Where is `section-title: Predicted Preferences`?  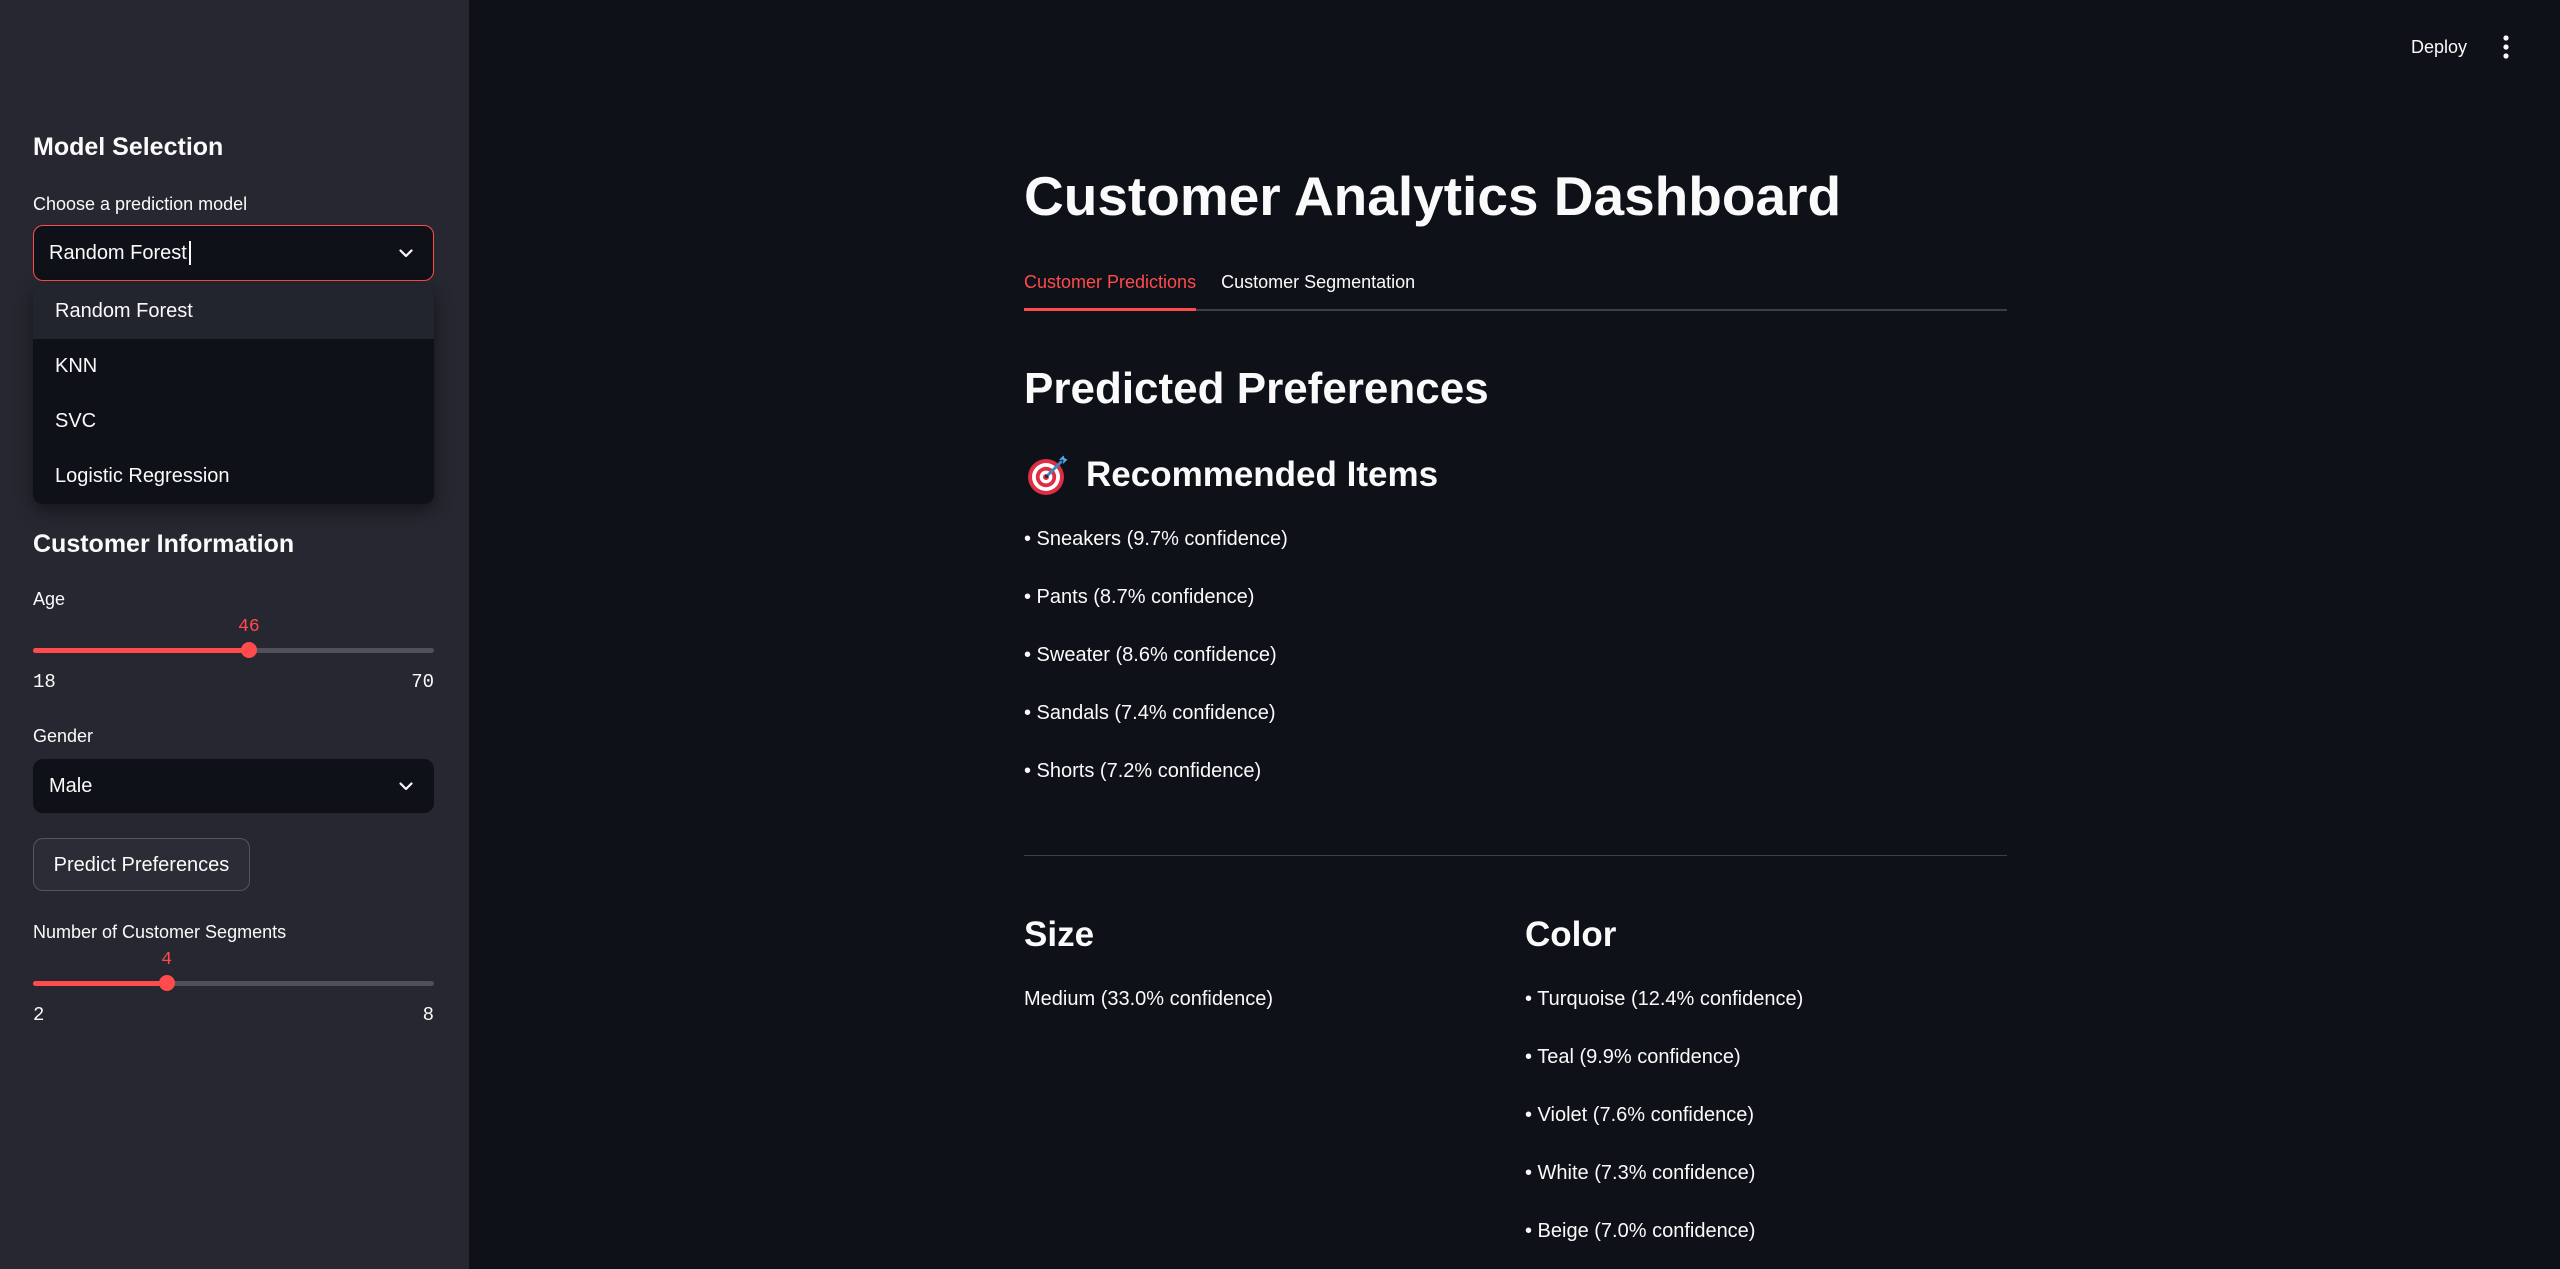 section-title: Predicted Preferences is located at coordinates (1256, 388).